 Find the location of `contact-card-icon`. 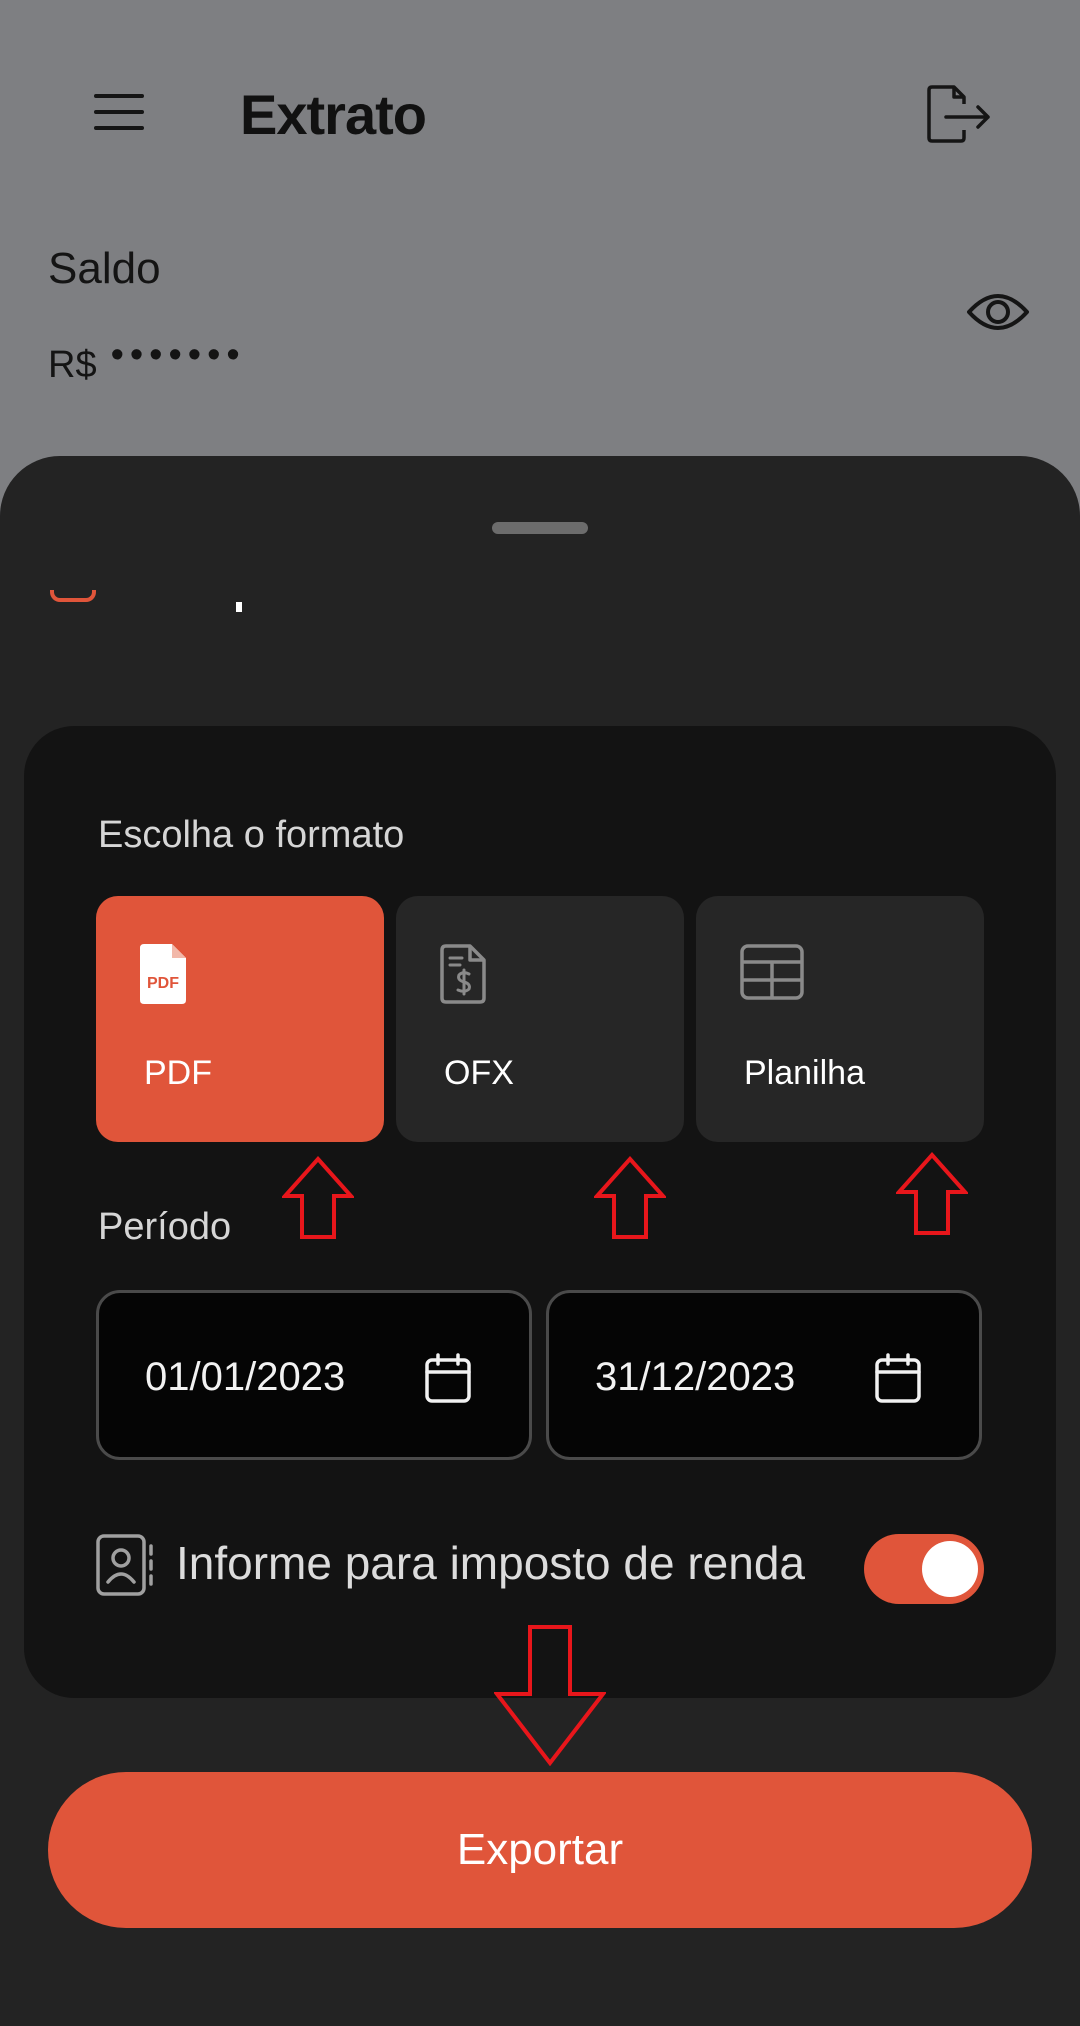

contact-card-icon is located at coordinates (124, 1565).